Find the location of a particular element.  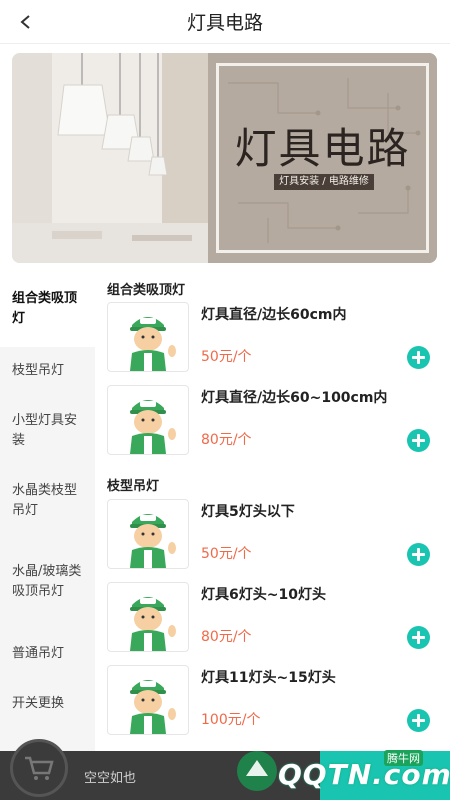

sidebar-item-label: 小型灯具安装 is located at coordinates (45, 430).